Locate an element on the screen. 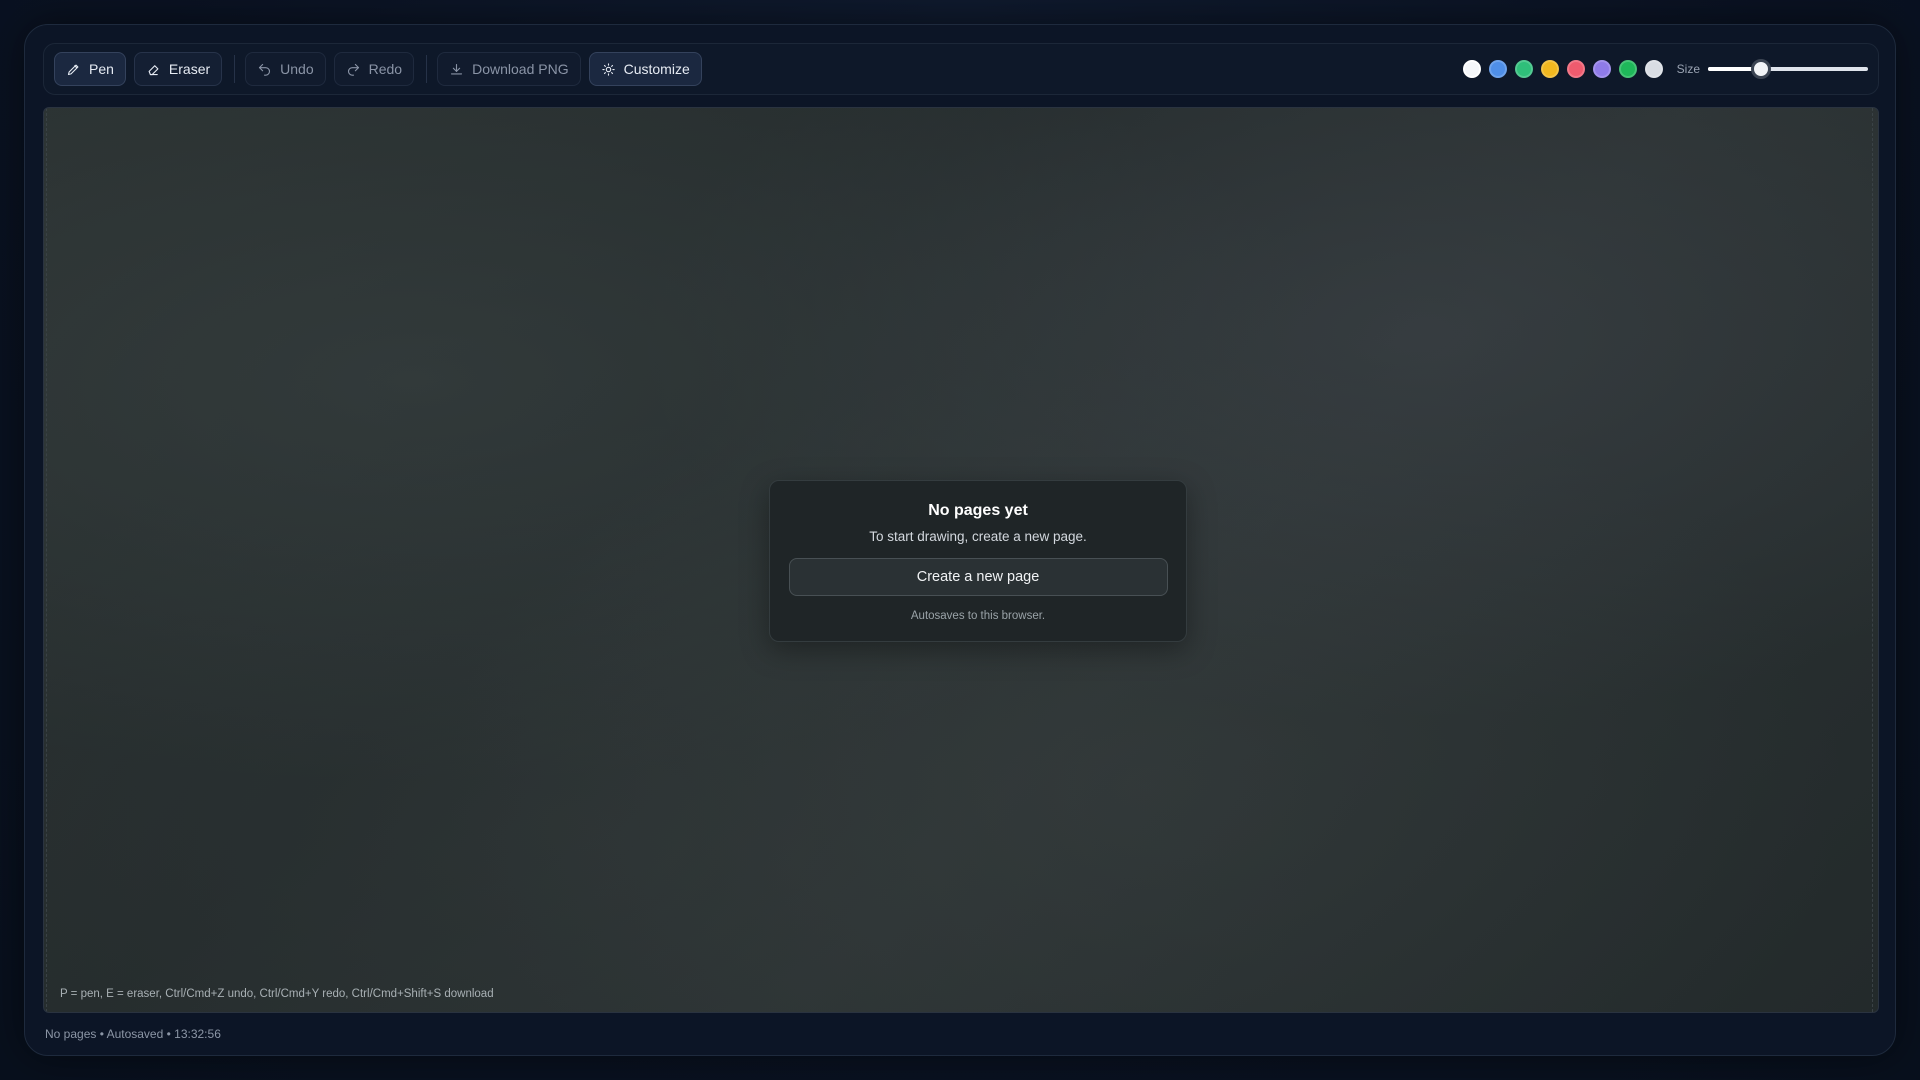  eraser-button: Eraser is located at coordinates (178, 69).